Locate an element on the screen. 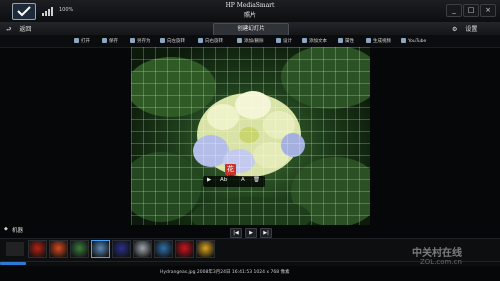 The width and height of the screenshot is (500, 281). previous-button: |◀ is located at coordinates (236, 233).